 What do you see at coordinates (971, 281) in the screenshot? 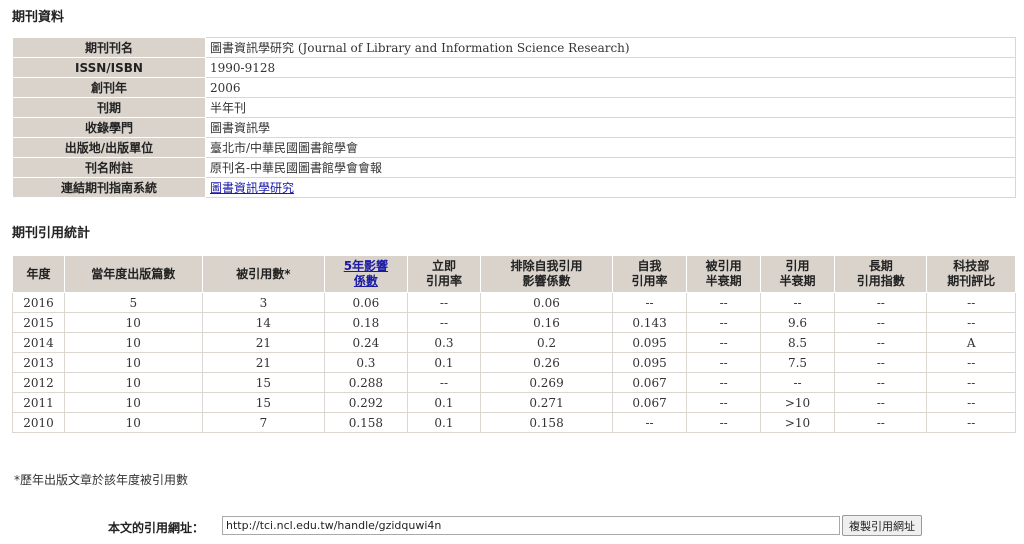
I see `stats-header-line2: 期刊評比` at bounding box center [971, 281].